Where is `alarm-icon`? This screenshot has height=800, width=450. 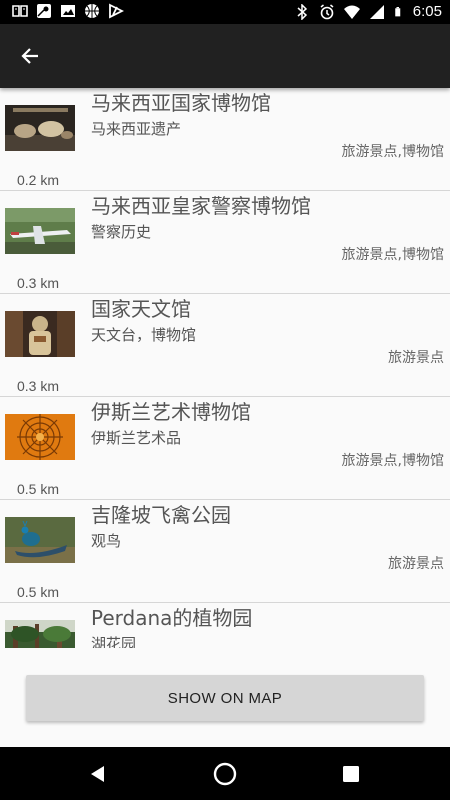
alarm-icon is located at coordinates (327, 12).